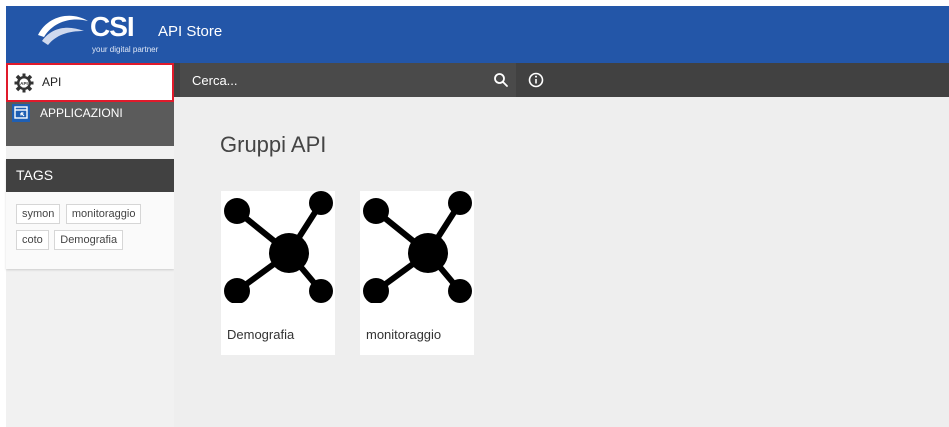 The image size is (949, 427). What do you see at coordinates (190, 31) in the screenshot?
I see `app-title: API Store` at bounding box center [190, 31].